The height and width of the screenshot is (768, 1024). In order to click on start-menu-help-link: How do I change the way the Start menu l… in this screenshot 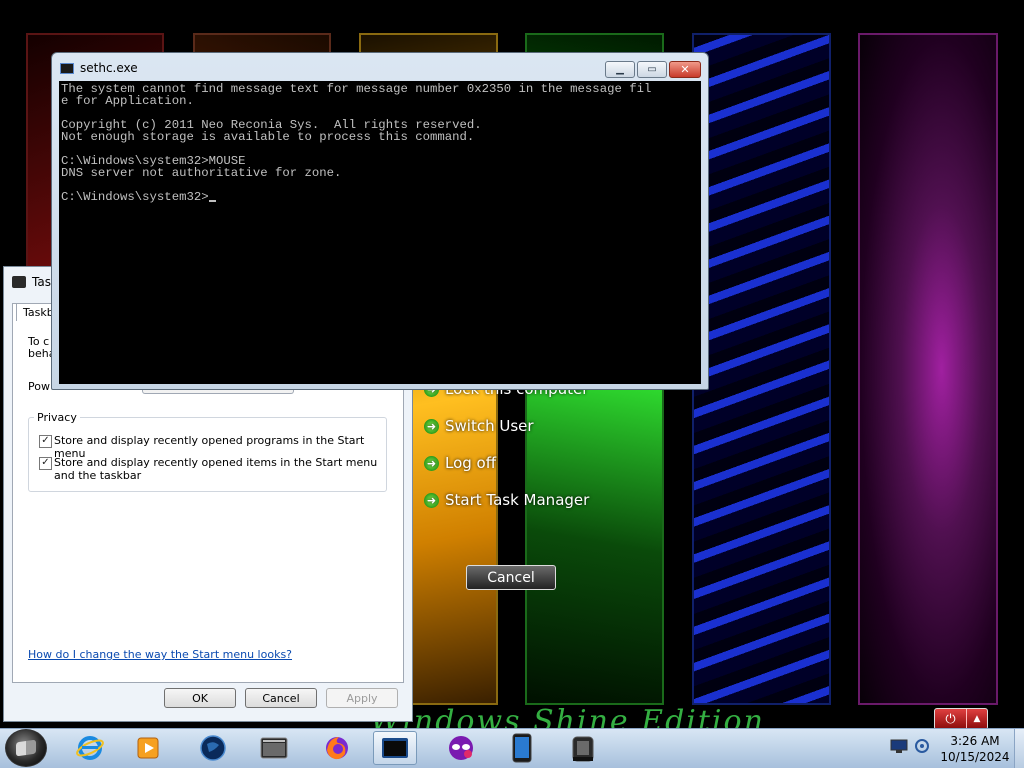, I will do `click(160, 654)`.